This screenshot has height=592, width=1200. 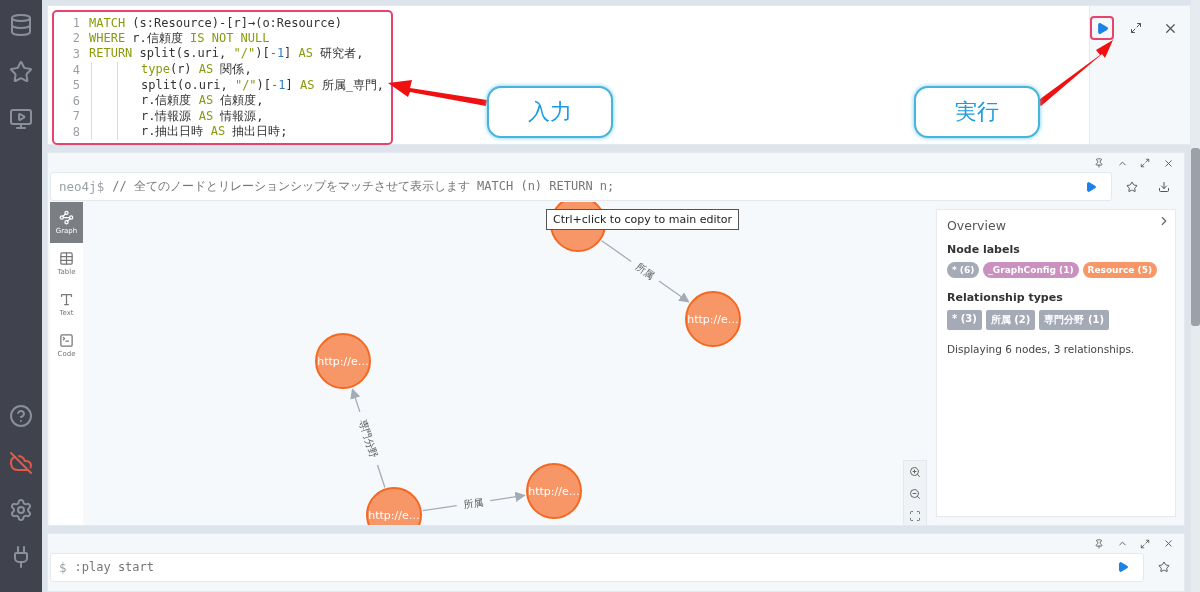 I want to click on table-icon, so click(x=66, y=258).